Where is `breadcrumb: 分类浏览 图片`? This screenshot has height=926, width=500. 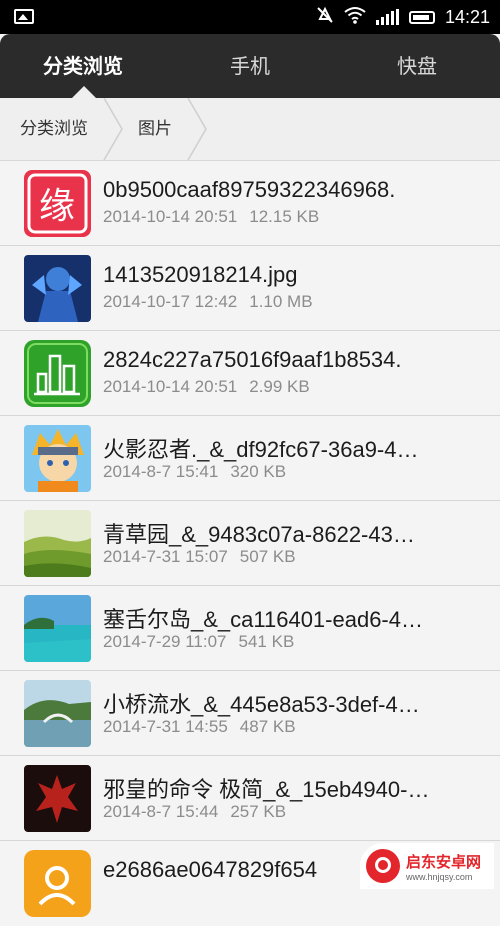 breadcrumb: 分类浏览 图片 is located at coordinates (250, 129).